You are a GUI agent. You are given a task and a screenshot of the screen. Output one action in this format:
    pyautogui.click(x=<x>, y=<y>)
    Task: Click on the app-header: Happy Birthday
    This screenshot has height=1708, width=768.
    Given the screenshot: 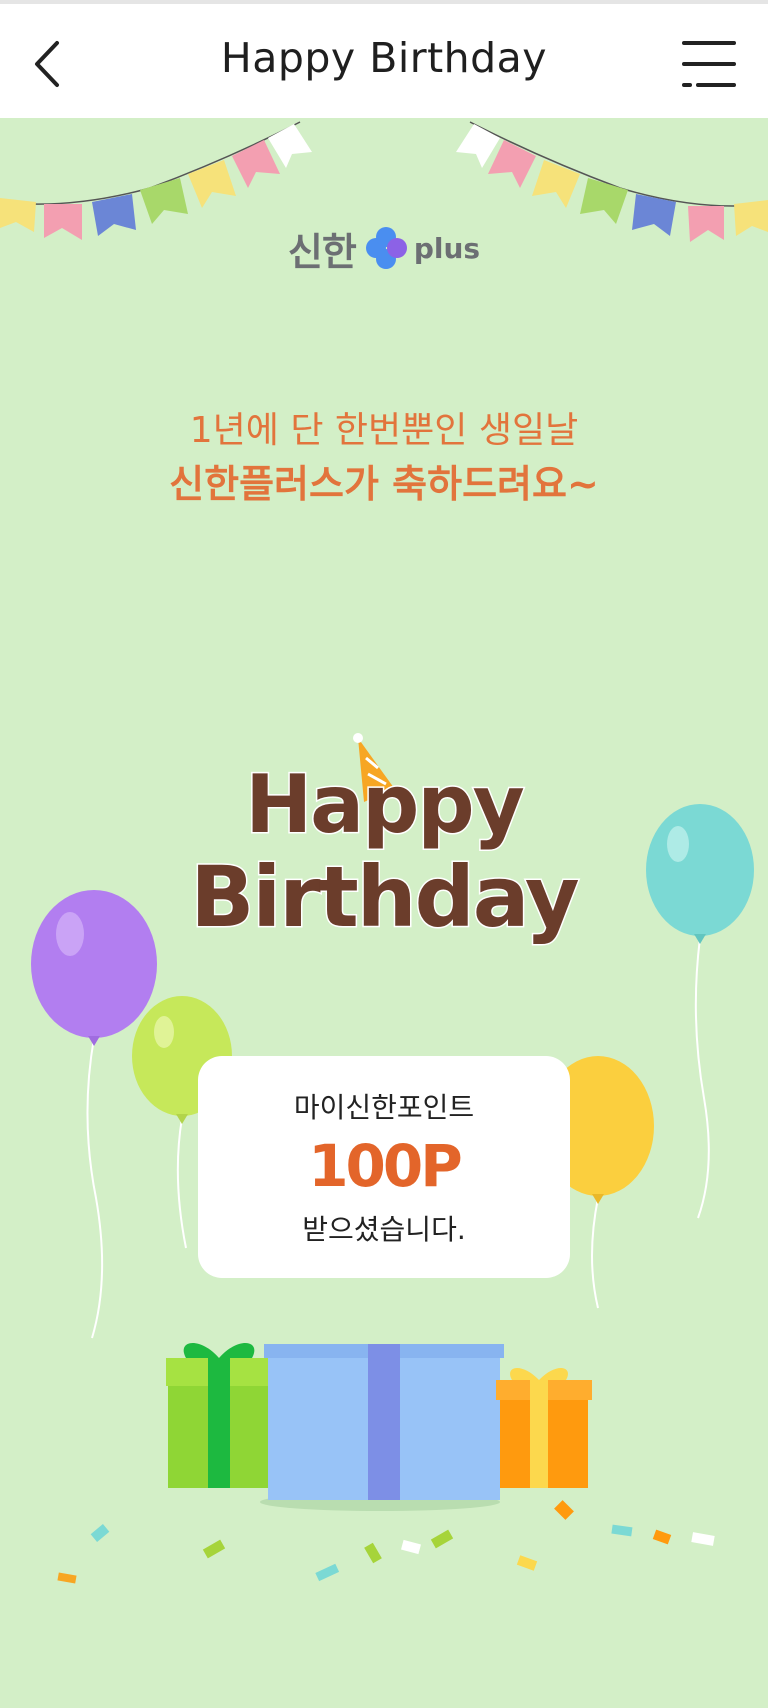 What is the action you would take?
    pyautogui.click(x=384, y=59)
    